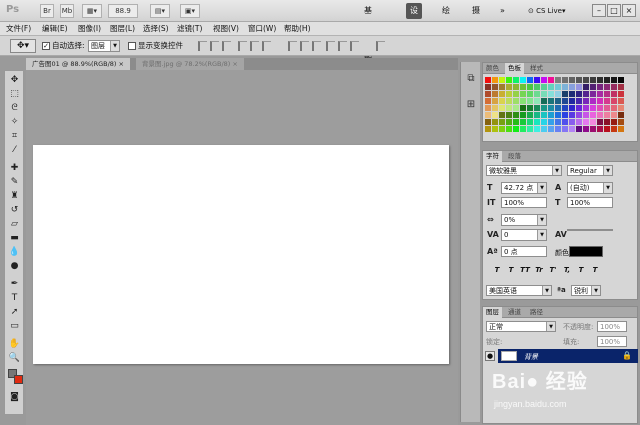  I want to click on distribute-bottom-icon, so click(316, 46).